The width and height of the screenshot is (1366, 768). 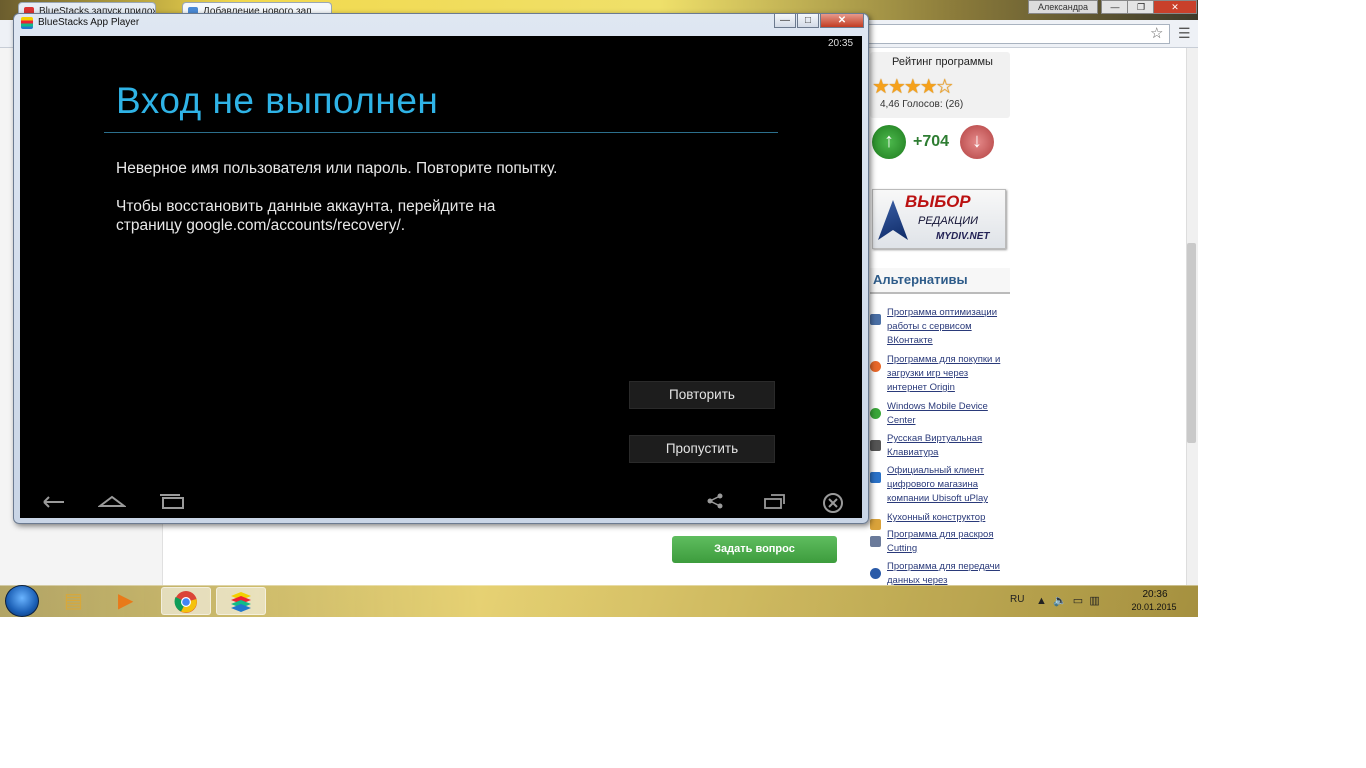 What do you see at coordinates (931, 141) in the screenshot?
I see `vote-count: +704` at bounding box center [931, 141].